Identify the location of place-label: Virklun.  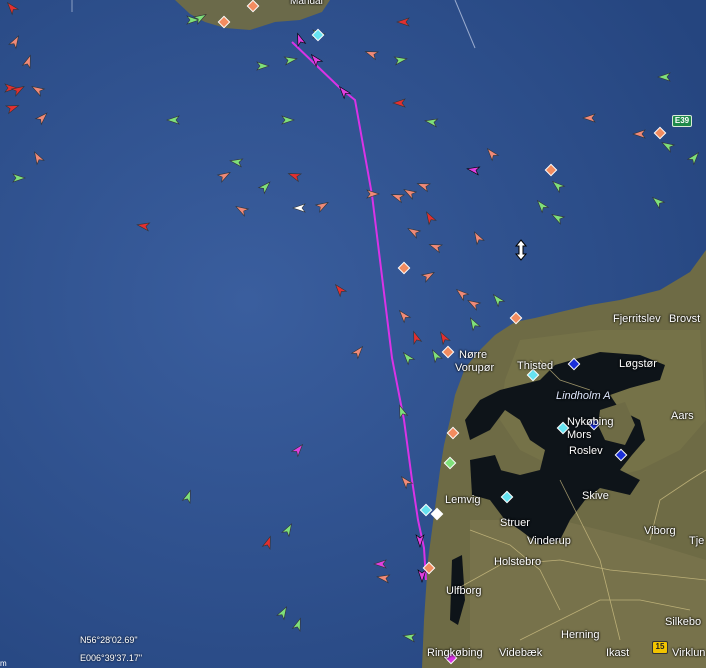
(689, 653).